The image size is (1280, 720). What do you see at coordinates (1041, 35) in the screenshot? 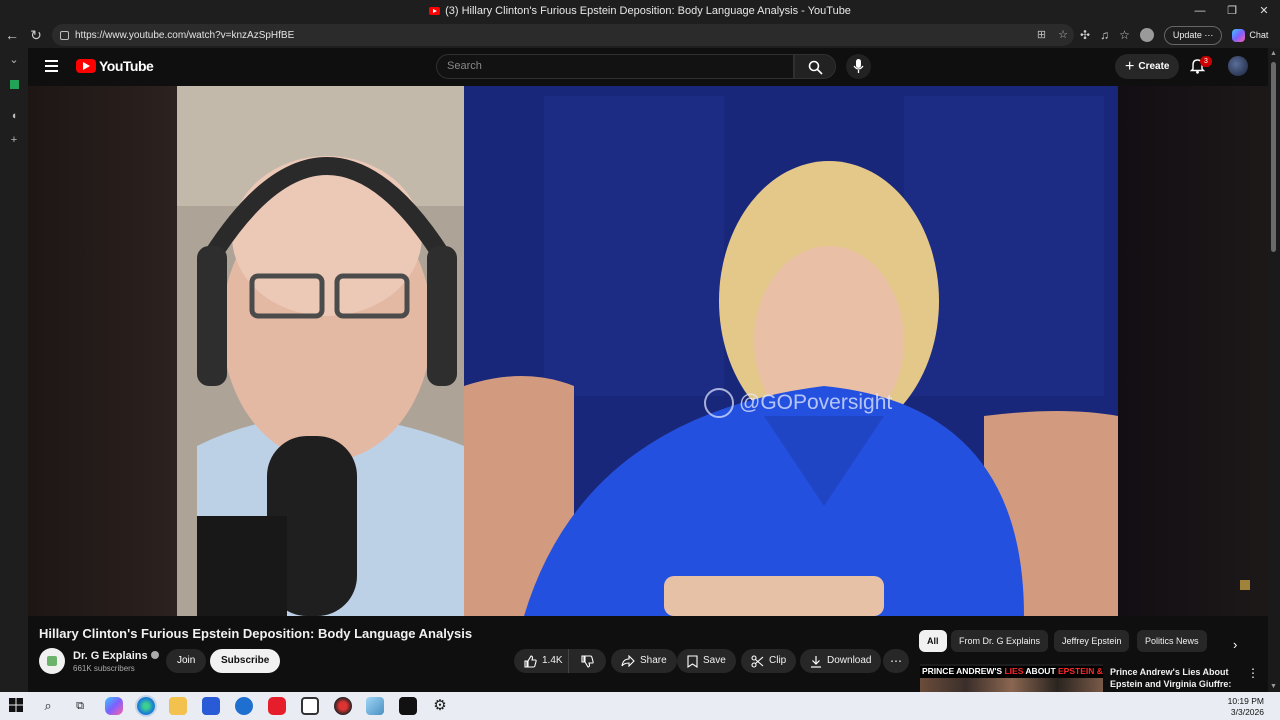
I see `app-available-icon: ⊞` at bounding box center [1041, 35].